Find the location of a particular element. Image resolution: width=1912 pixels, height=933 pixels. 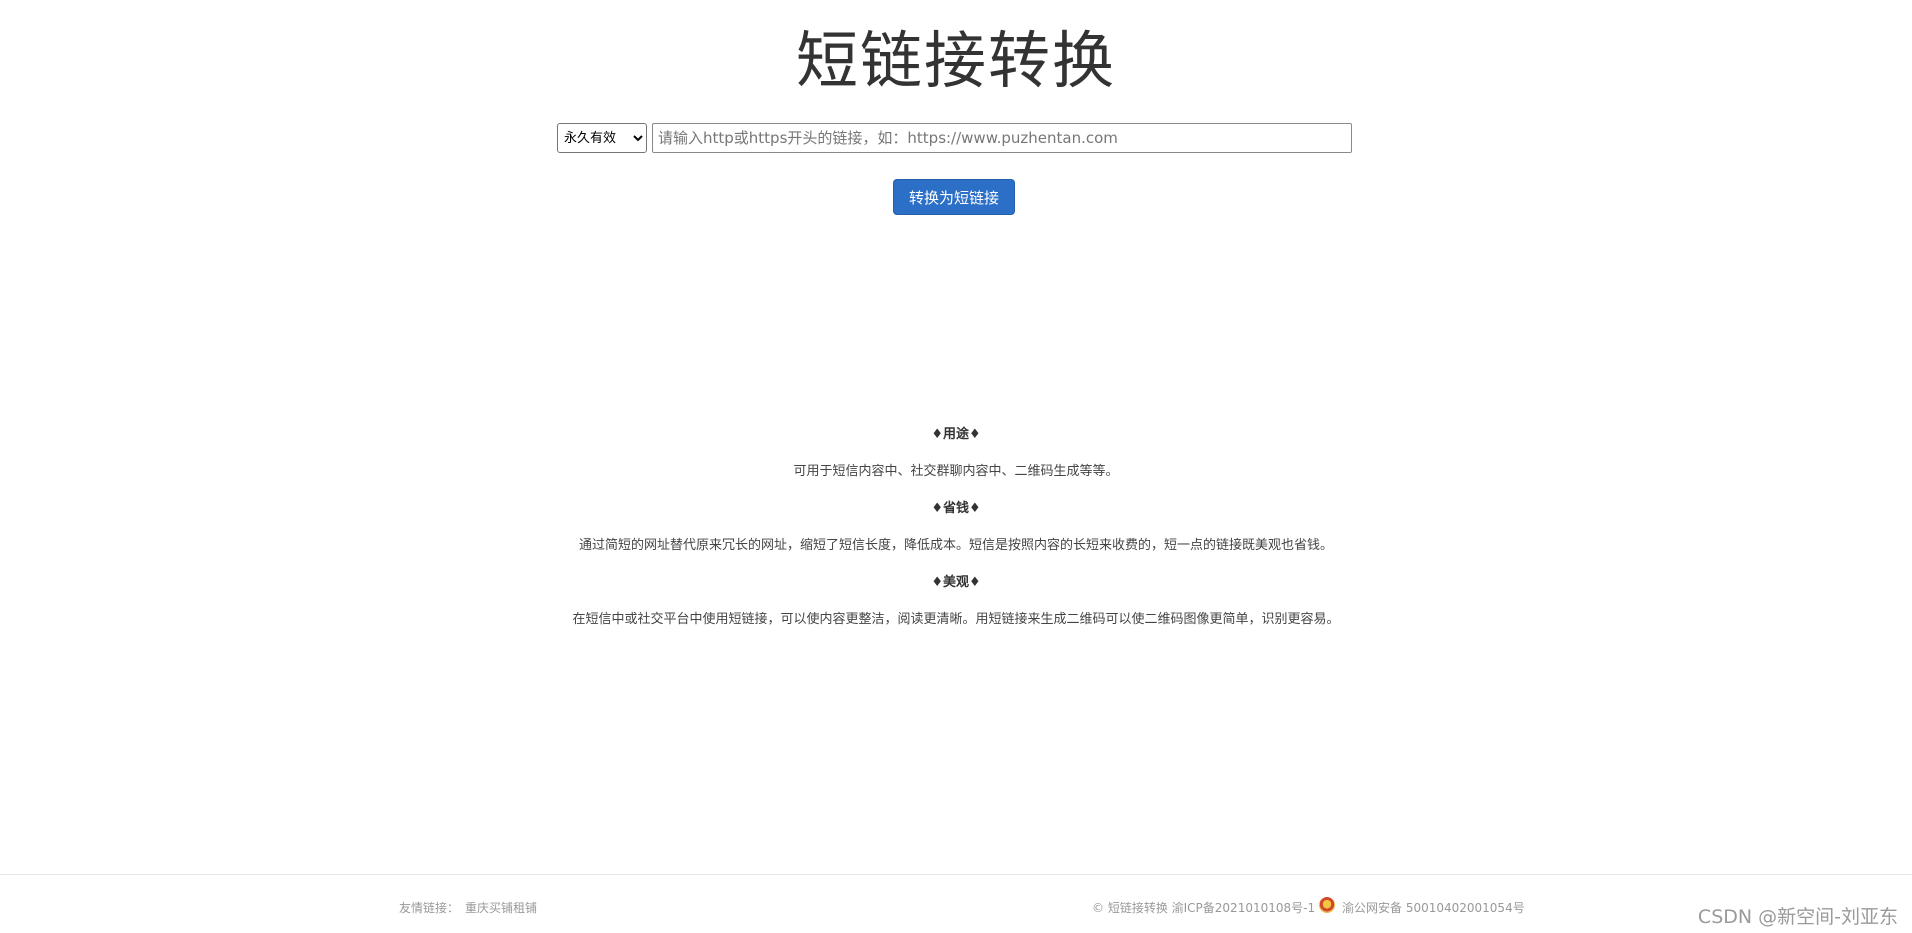

expire-select: 永久有效 is located at coordinates (602, 138).